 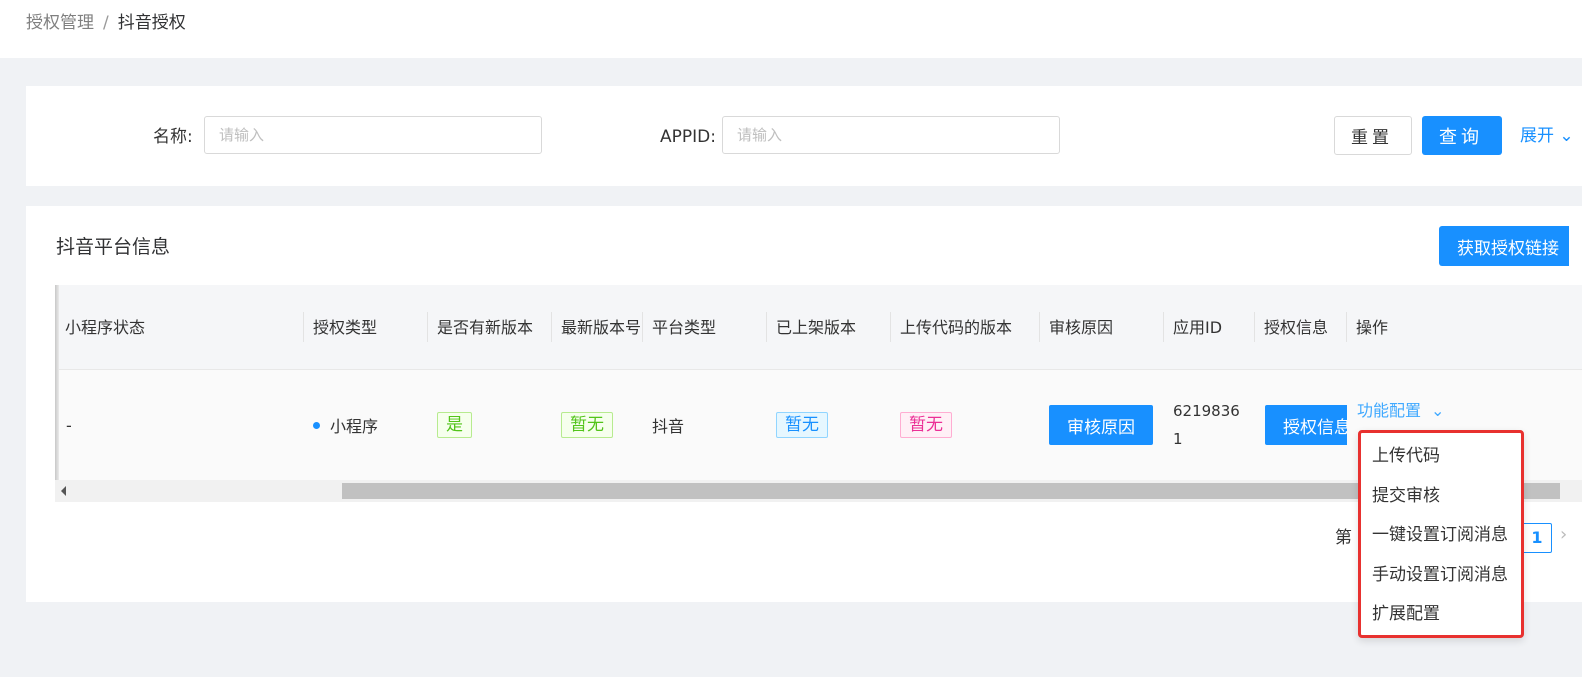 What do you see at coordinates (926, 425) in the screenshot?
I see `uploaded-version-tag: 暂无` at bounding box center [926, 425].